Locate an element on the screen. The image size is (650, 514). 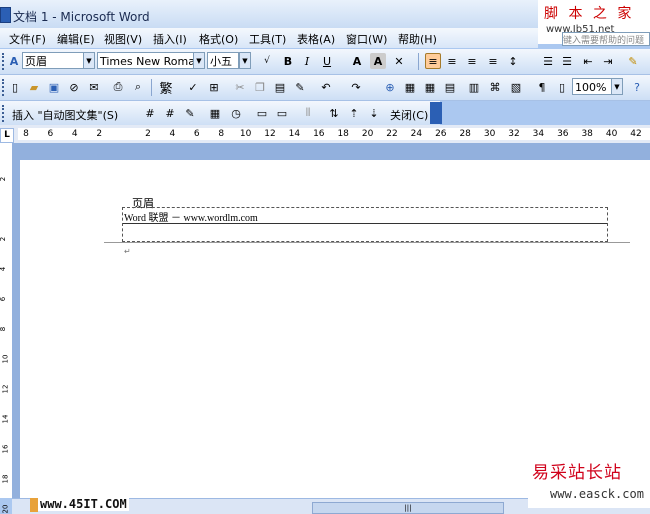
document-map-icon: ▧ is located at coordinates (516, 87).